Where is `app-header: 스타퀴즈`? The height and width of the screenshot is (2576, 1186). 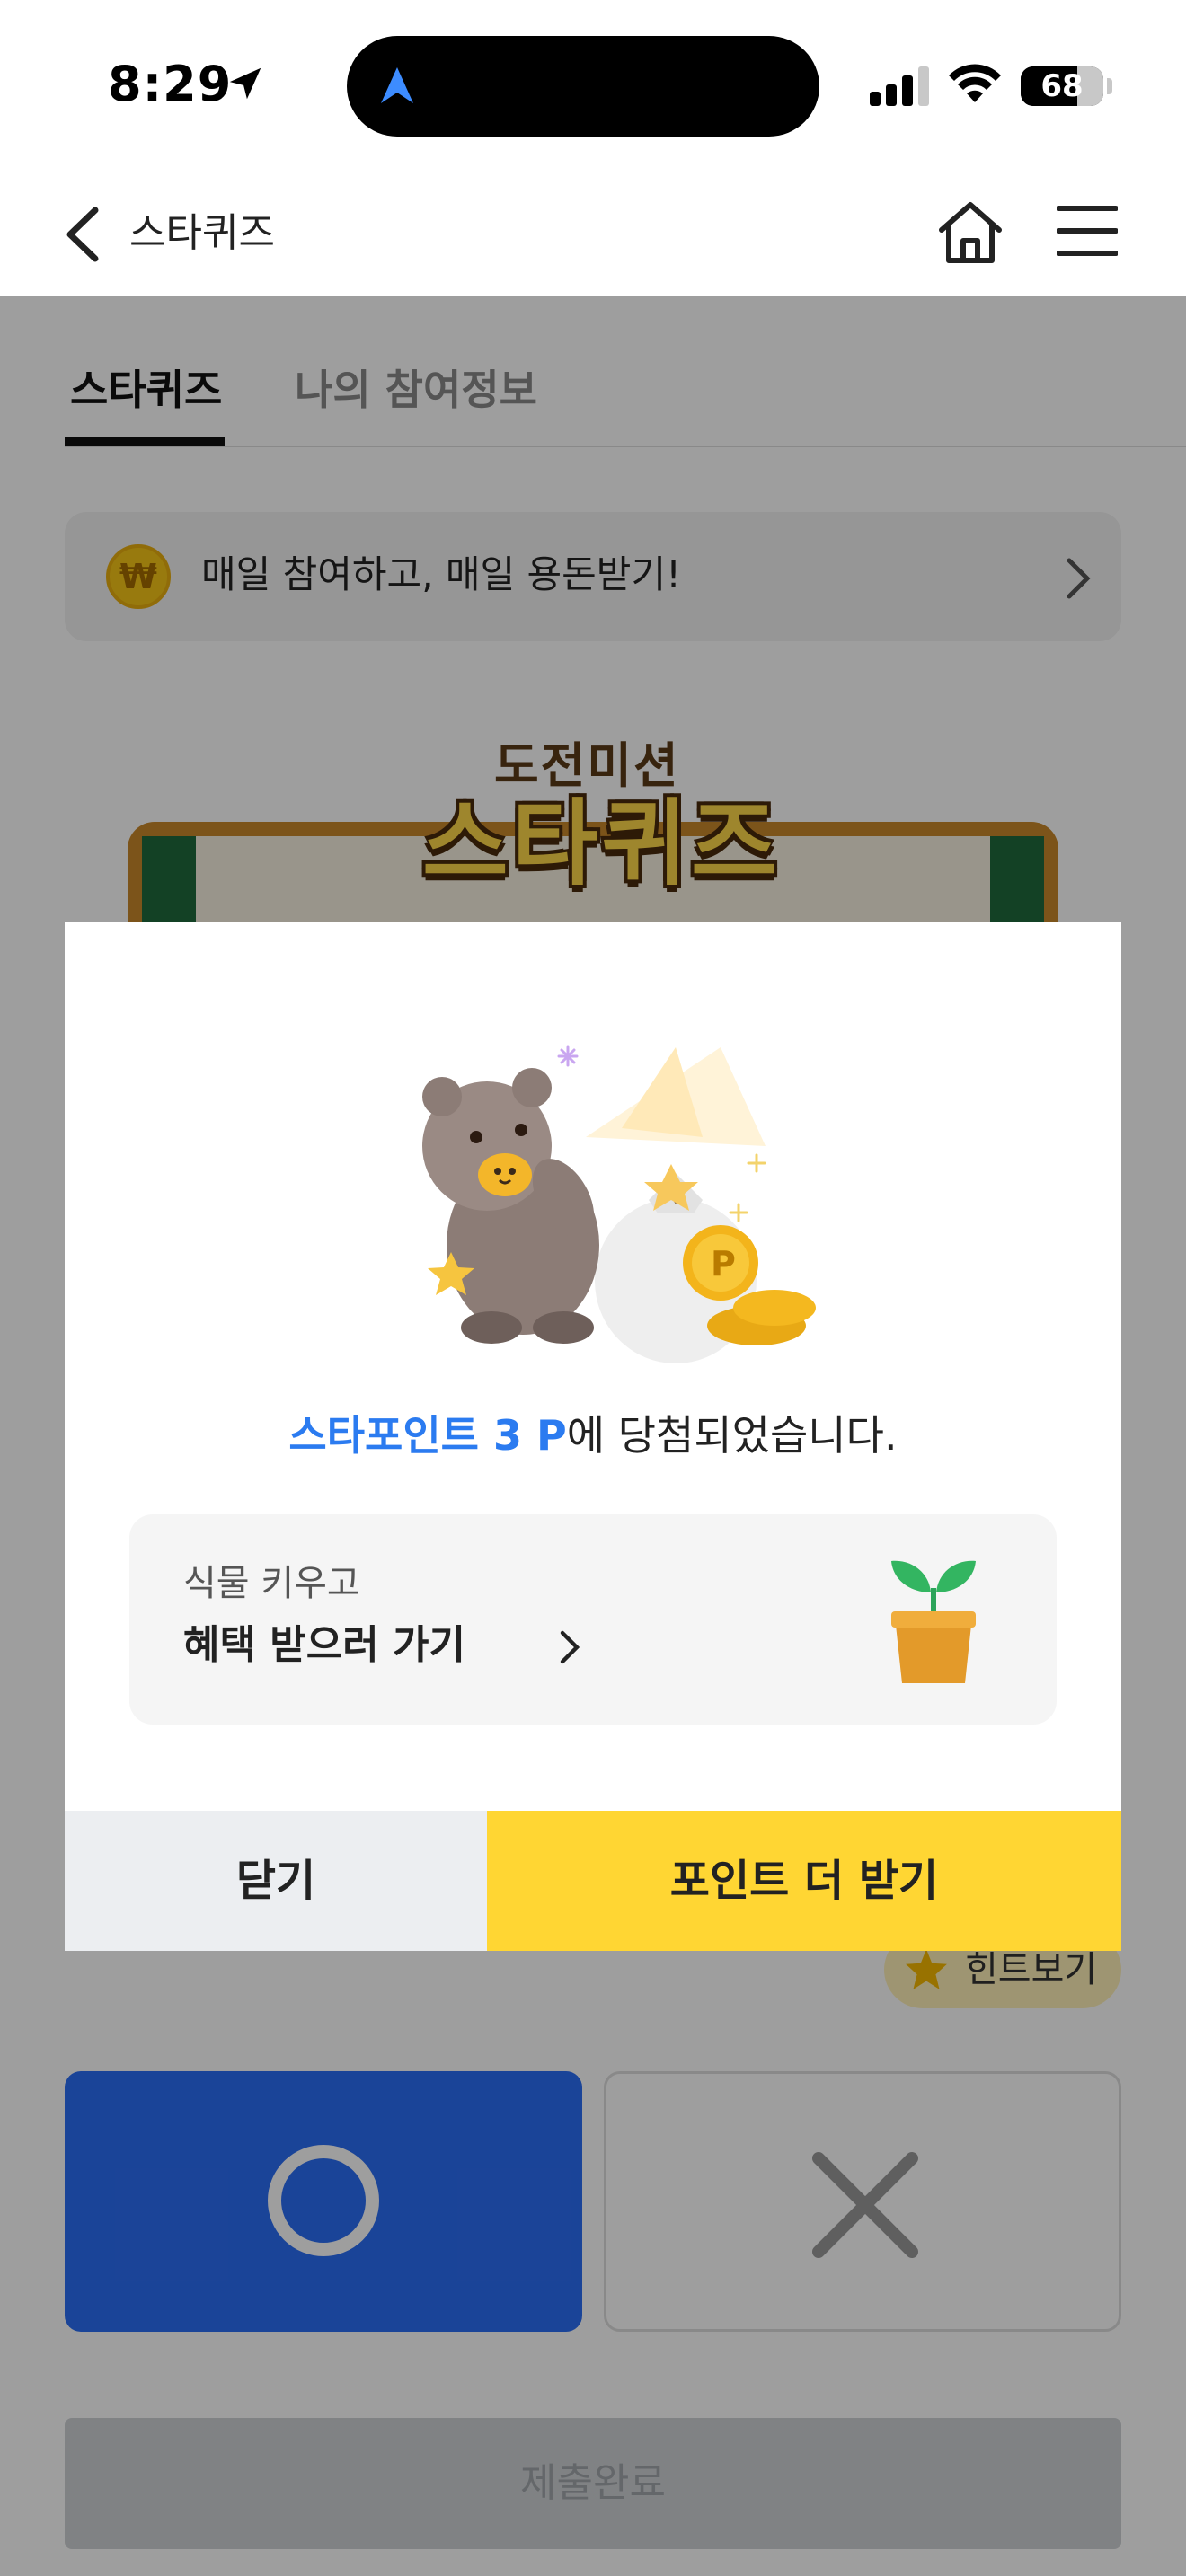 app-header: 스타퀴즈 is located at coordinates (593, 233).